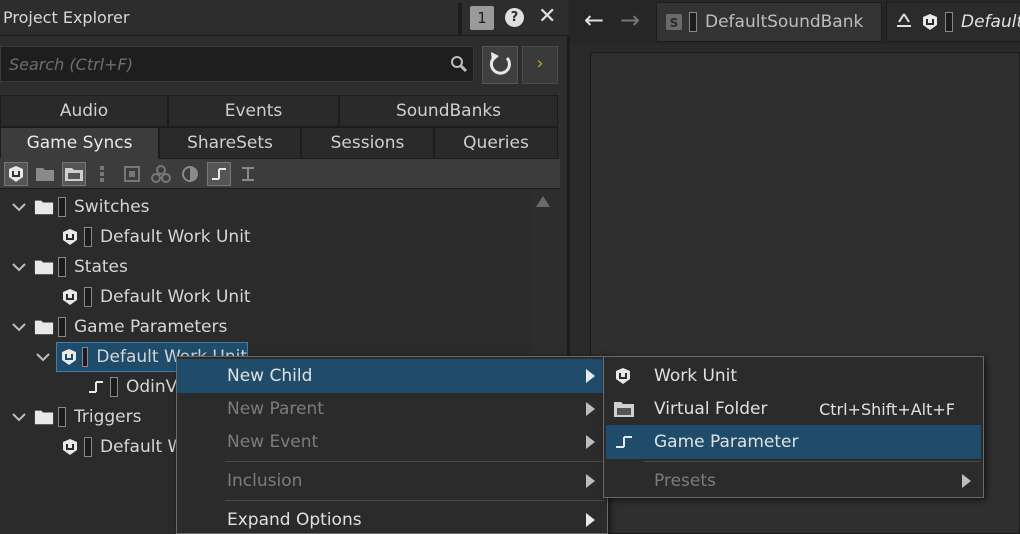 This screenshot has height=534, width=1020. Describe the element at coordinates (793, 442) in the screenshot. I see `submenu-item-game-parameter: Game Parameter` at that location.